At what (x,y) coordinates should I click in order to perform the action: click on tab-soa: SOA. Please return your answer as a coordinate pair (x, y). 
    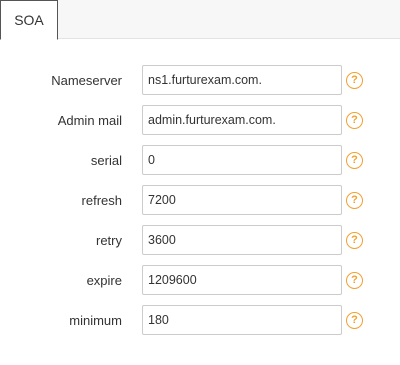
    Looking at the image, I should click on (29, 20).